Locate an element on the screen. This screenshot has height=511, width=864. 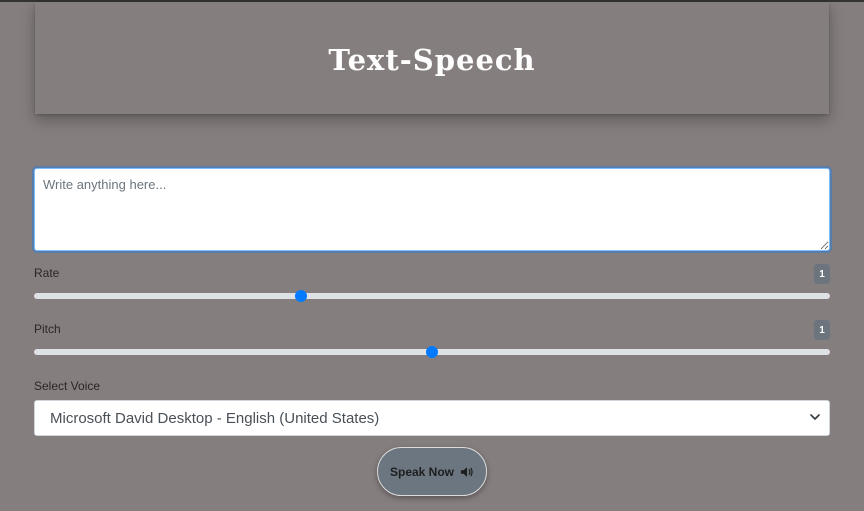
text-input is located at coordinates (432, 209).